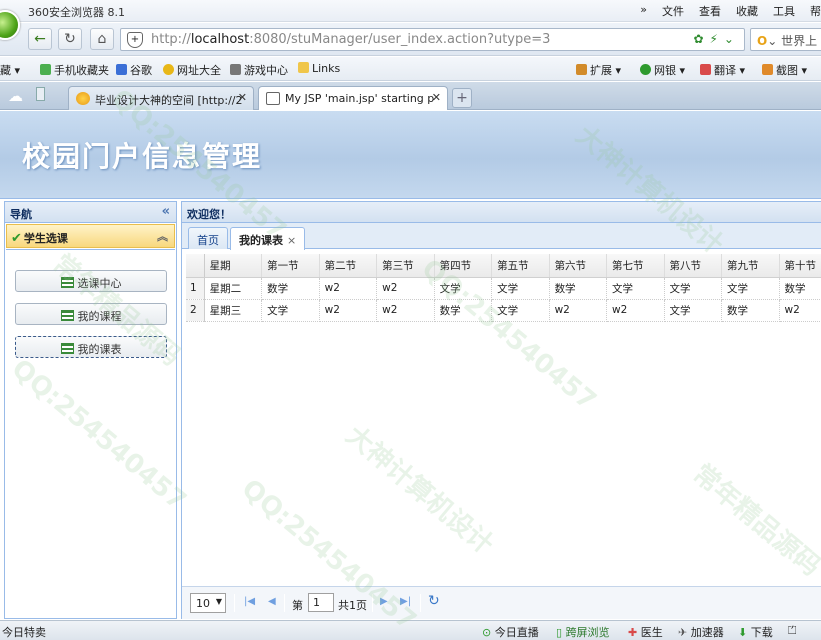 The image size is (821, 640). Describe the element at coordinates (74, 70) in the screenshot. I see `fav-mobile: 手机收藏夹` at that location.